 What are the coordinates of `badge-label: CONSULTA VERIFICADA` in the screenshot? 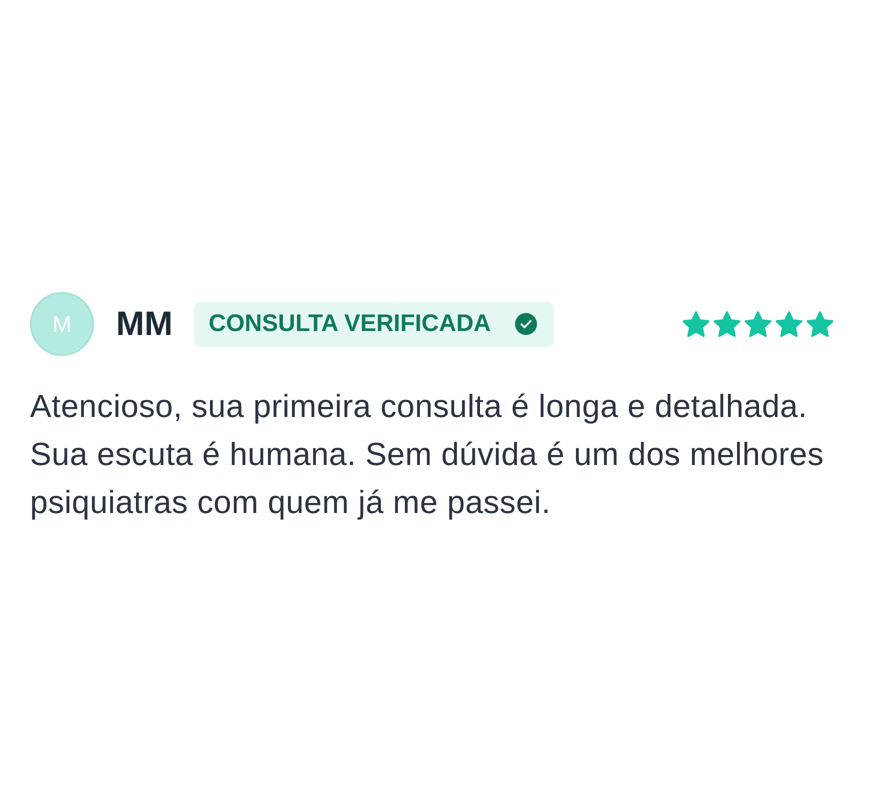 It's located at (349, 324).